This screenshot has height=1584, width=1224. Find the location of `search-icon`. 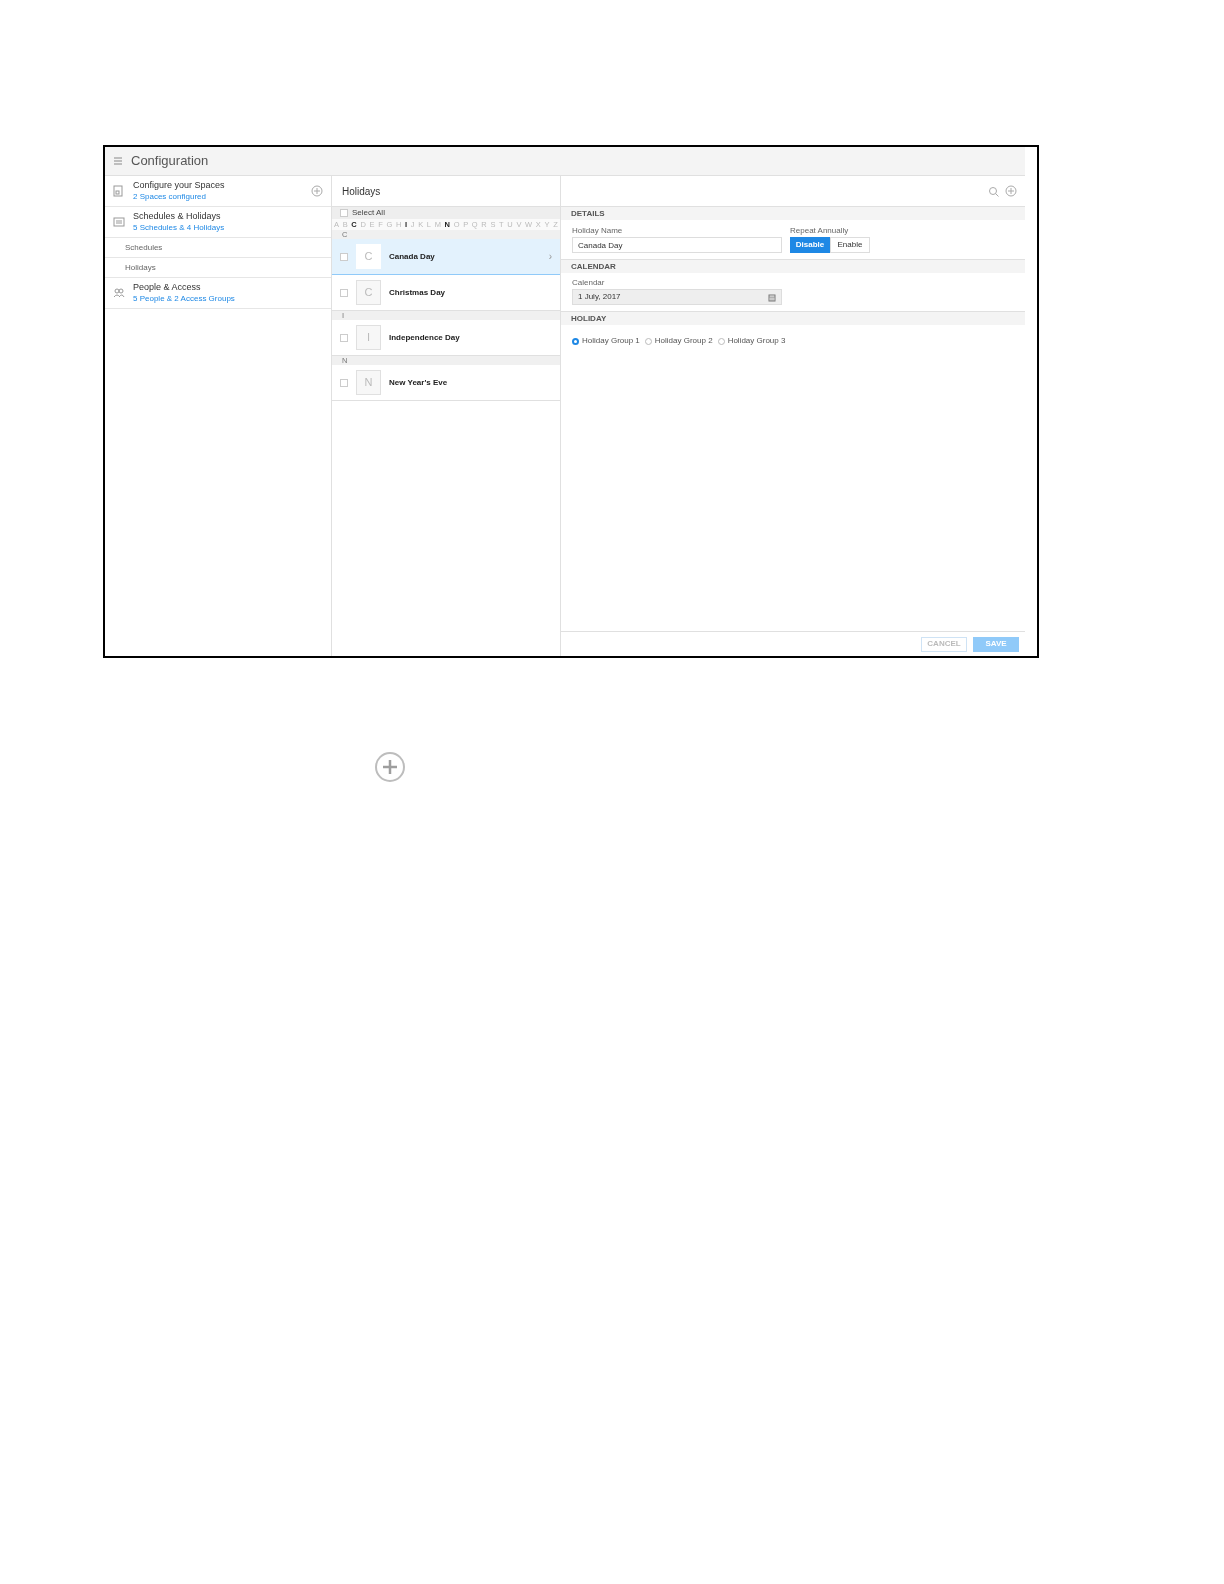

search-icon is located at coordinates (993, 191).